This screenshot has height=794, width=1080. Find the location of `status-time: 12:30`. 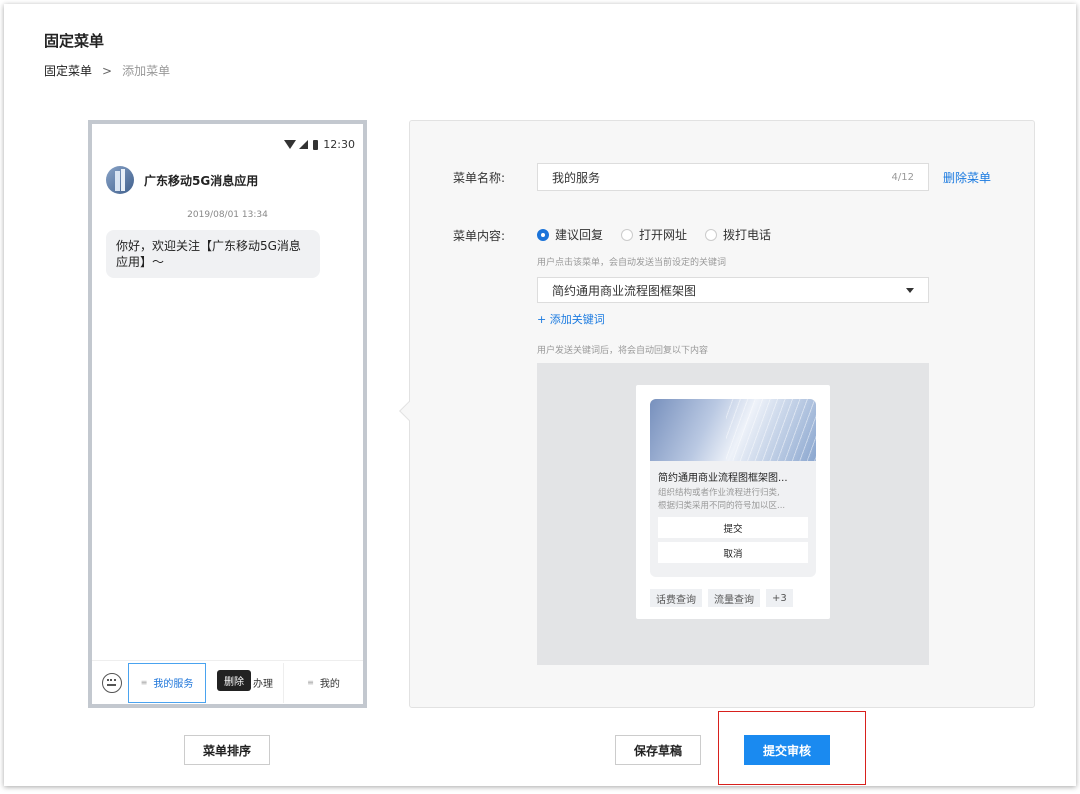

status-time: 12:30 is located at coordinates (339, 144).